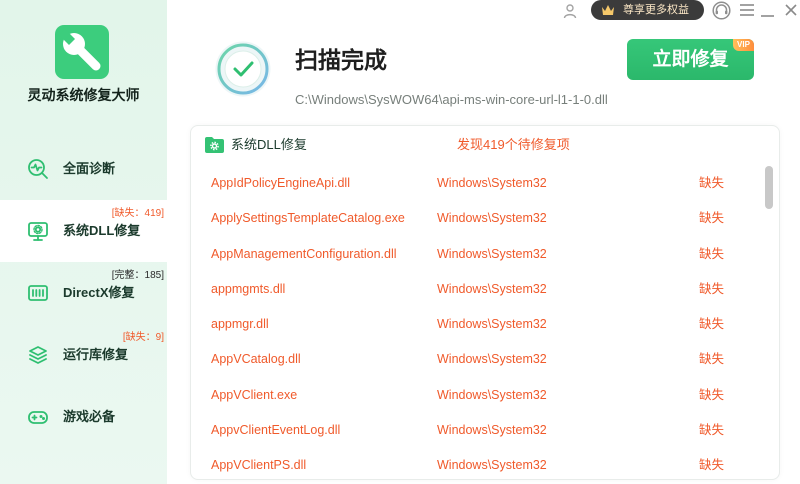  What do you see at coordinates (143, 337) in the screenshot?
I see `status-badge: [缺失：9]` at bounding box center [143, 337].